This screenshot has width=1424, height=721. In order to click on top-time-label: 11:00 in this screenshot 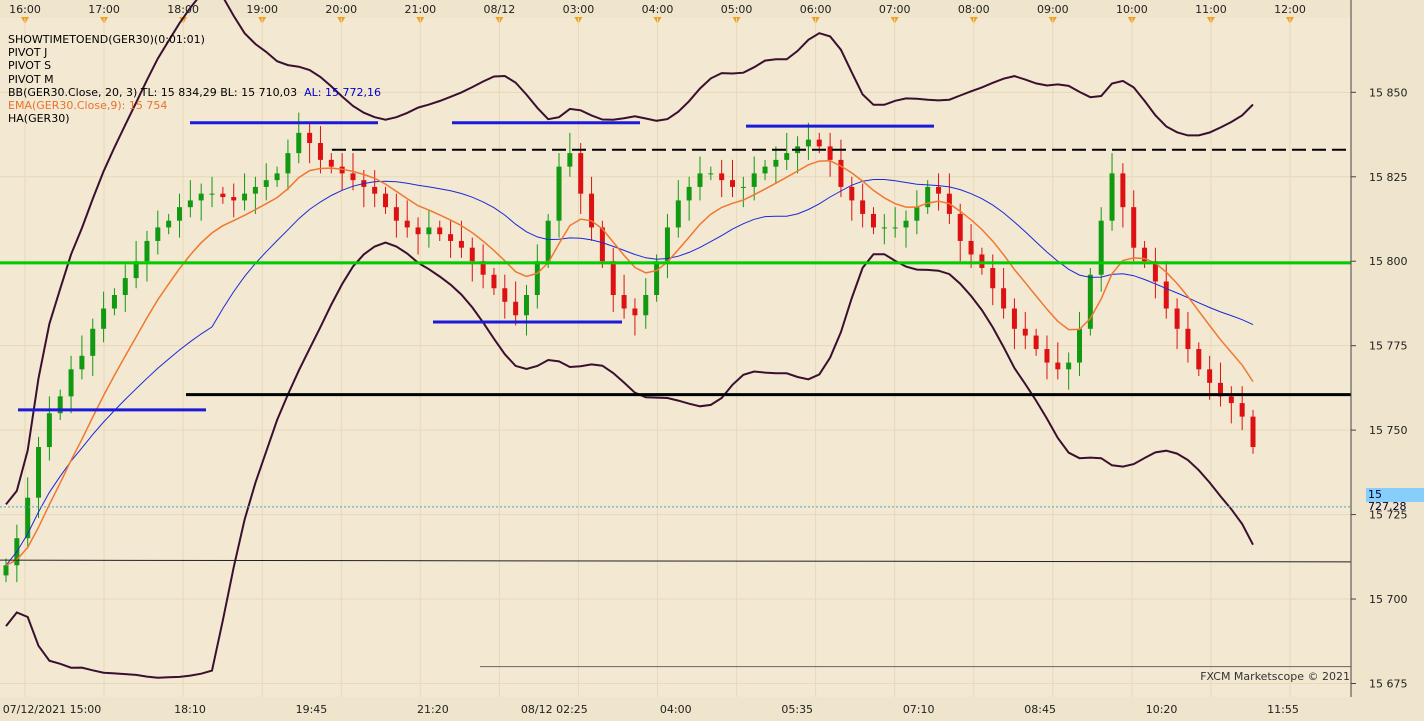, I will do `click(1211, 9)`.